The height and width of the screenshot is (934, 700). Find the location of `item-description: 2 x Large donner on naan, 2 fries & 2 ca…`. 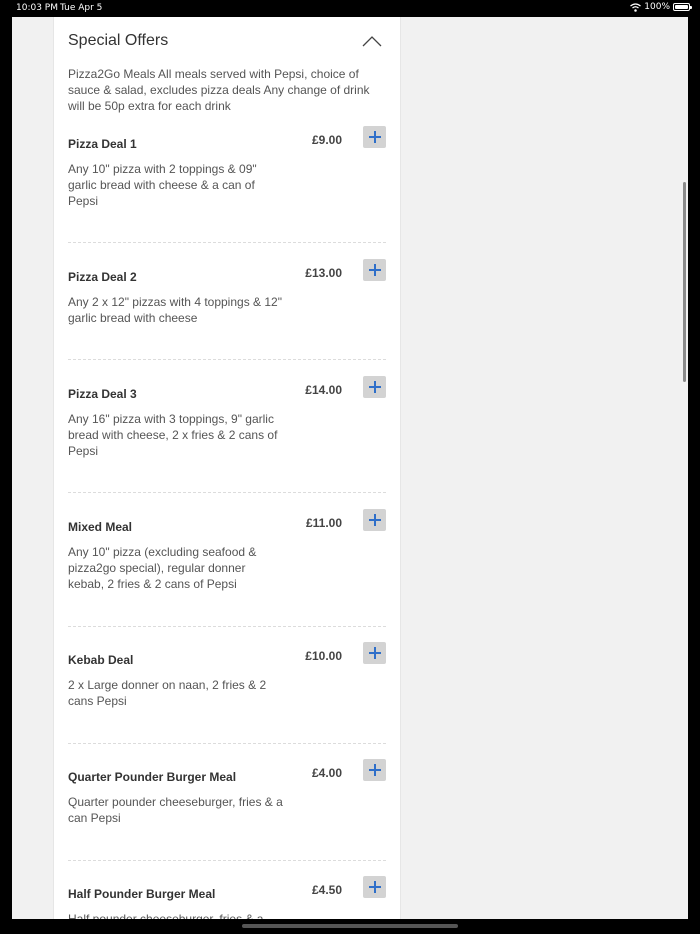

item-description: 2 x Large donner on naan, 2 fries & 2 ca… is located at coordinates (167, 693).